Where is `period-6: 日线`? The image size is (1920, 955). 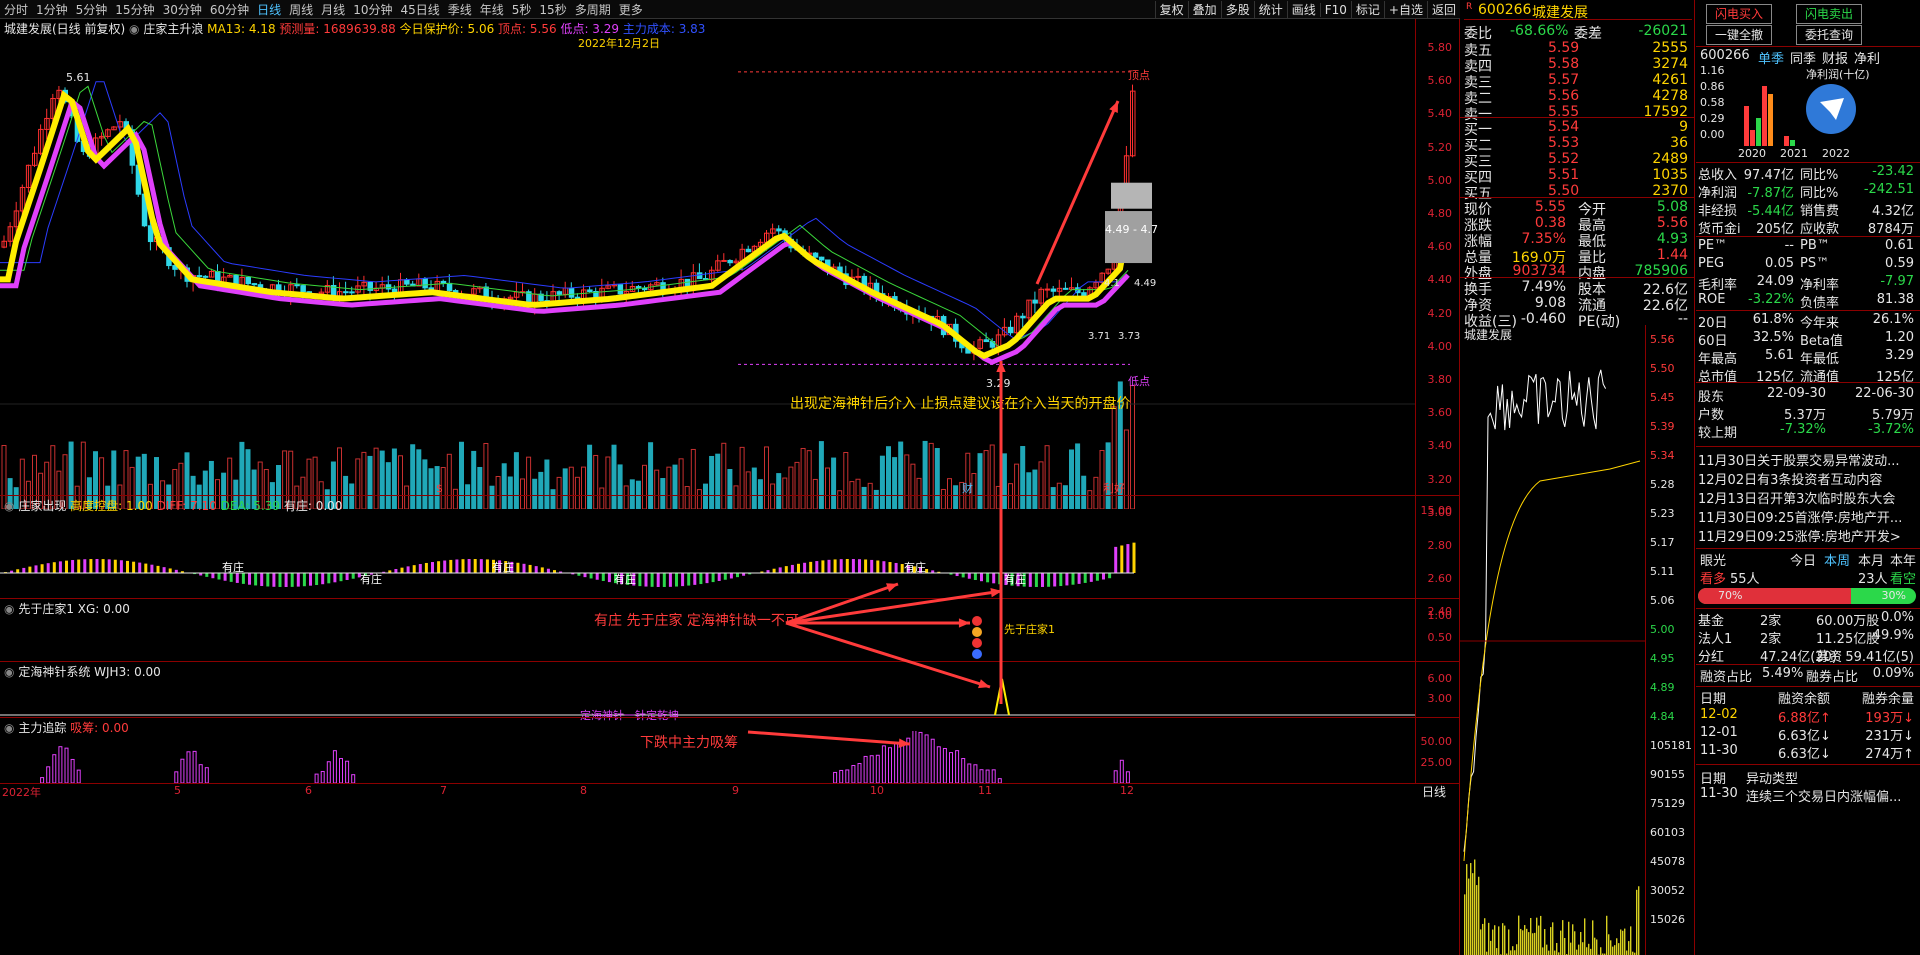 period-6: 日线 is located at coordinates (269, 9).